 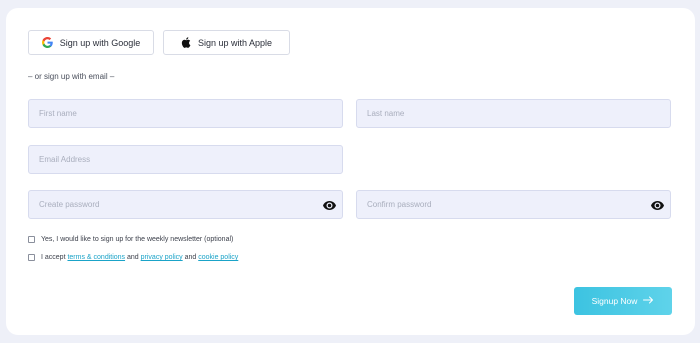 I want to click on apple-signup-button: Sign up with Apple, so click(x=226, y=42).